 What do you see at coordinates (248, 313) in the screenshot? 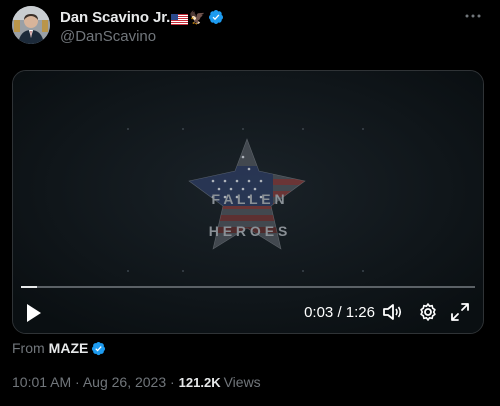
I see `video-controls: 0:03 / 1:26` at bounding box center [248, 313].